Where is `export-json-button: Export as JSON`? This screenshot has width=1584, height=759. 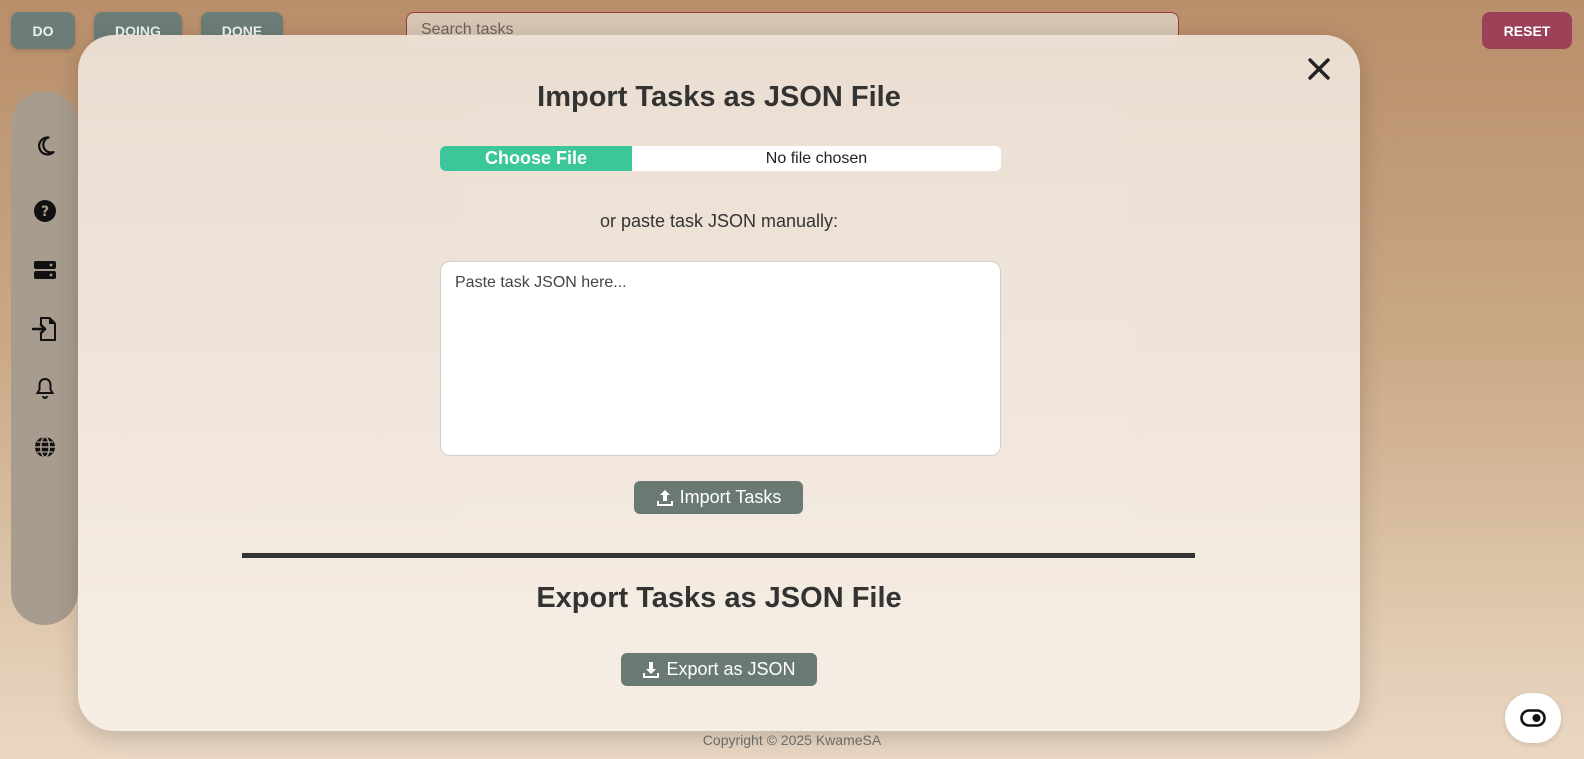
export-json-button: Export as JSON is located at coordinates (719, 669).